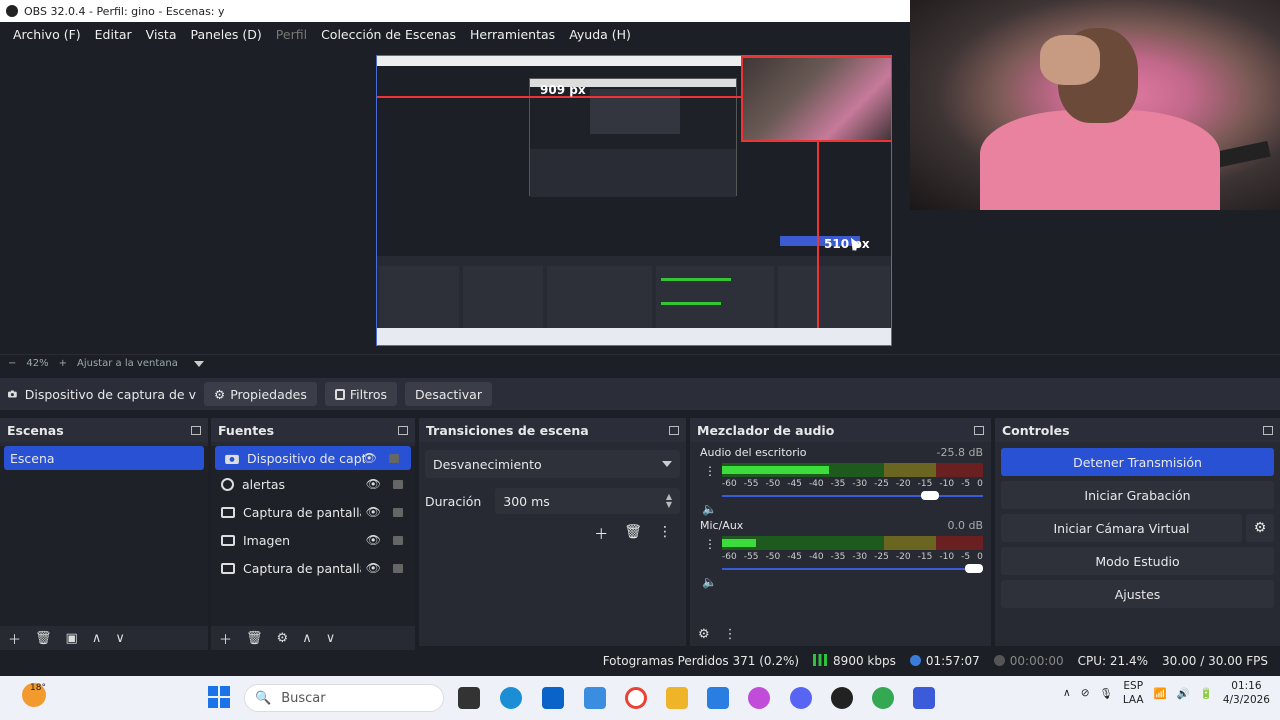 Image resolution: width=1280 pixels, height=720 pixels. What do you see at coordinates (63, 363) in the screenshot?
I see `zoom-in-button: +` at bounding box center [63, 363].